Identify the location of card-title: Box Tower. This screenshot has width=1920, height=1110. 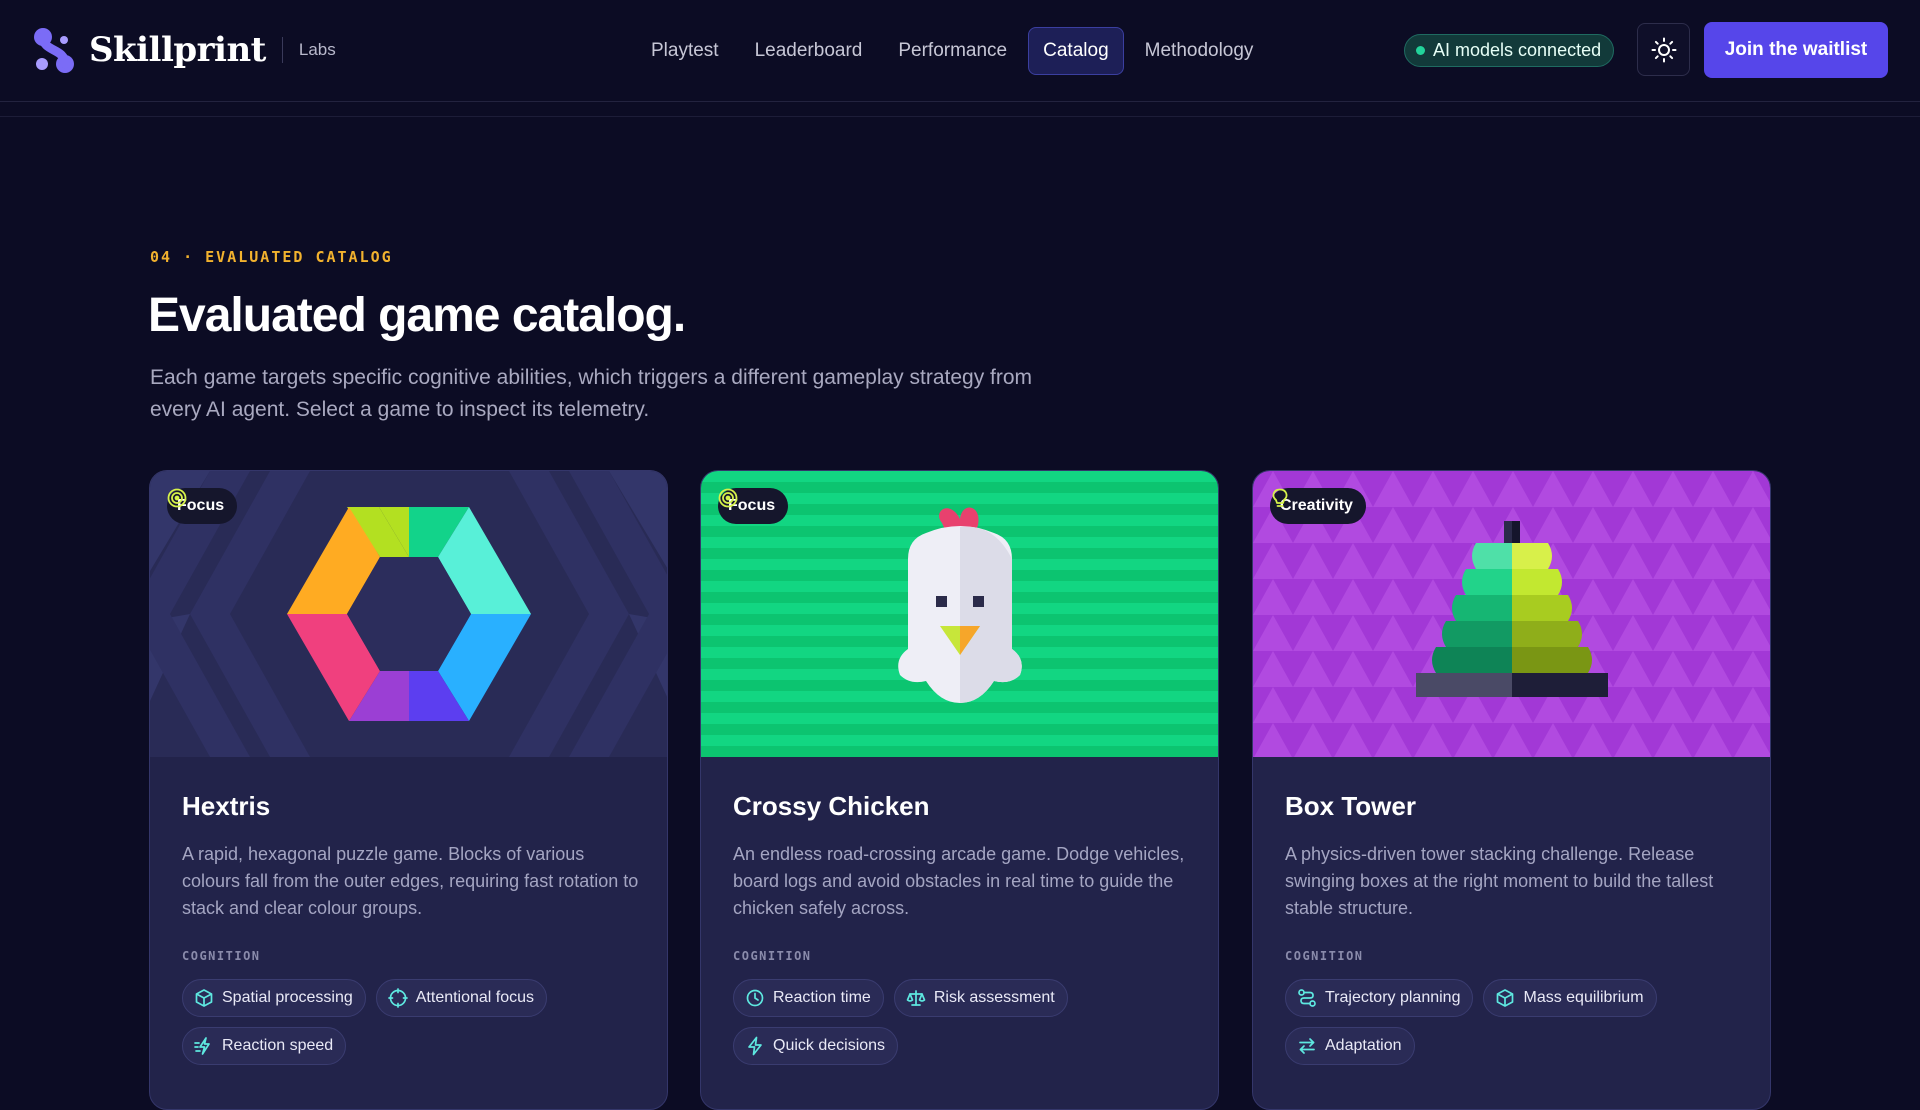
(1350, 806).